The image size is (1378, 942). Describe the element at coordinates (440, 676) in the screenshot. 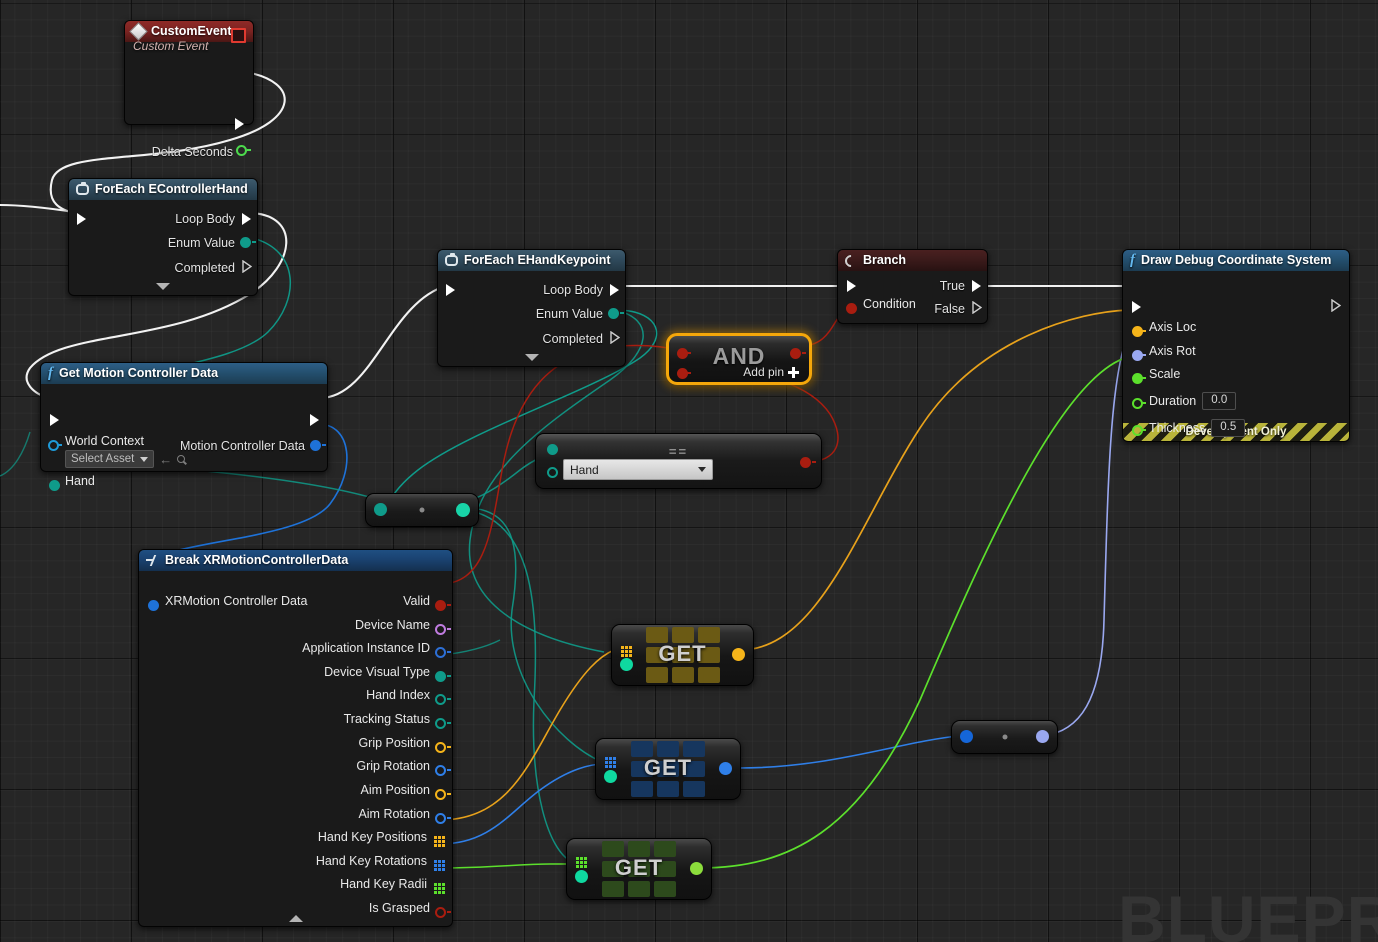

I see `output-pin-device-visual-type` at that location.